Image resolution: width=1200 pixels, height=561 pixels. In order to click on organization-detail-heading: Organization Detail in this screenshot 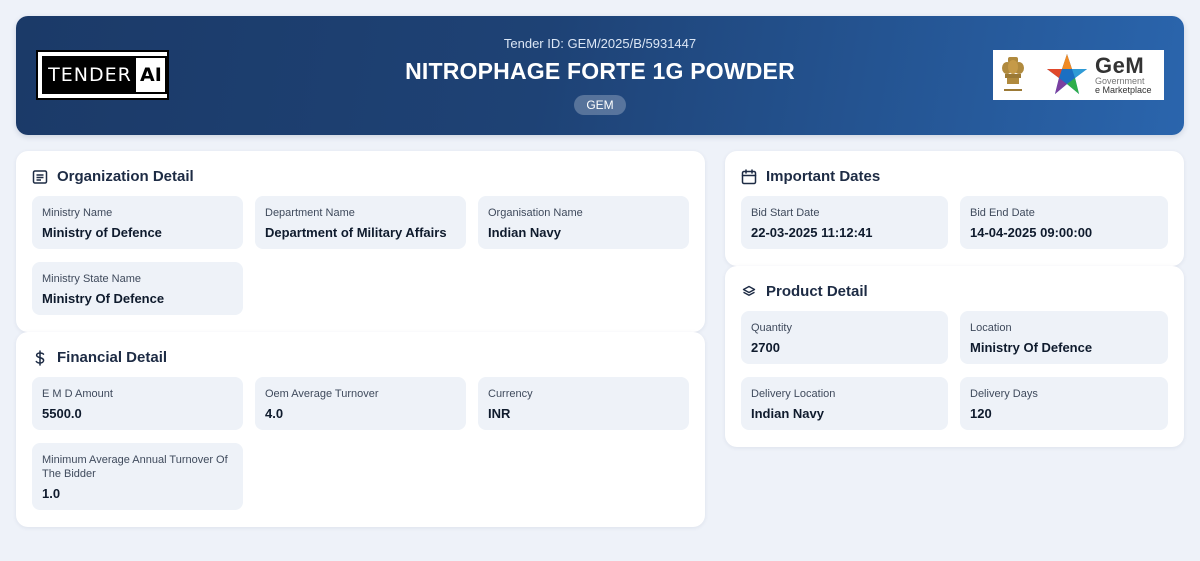, I will do `click(113, 176)`.